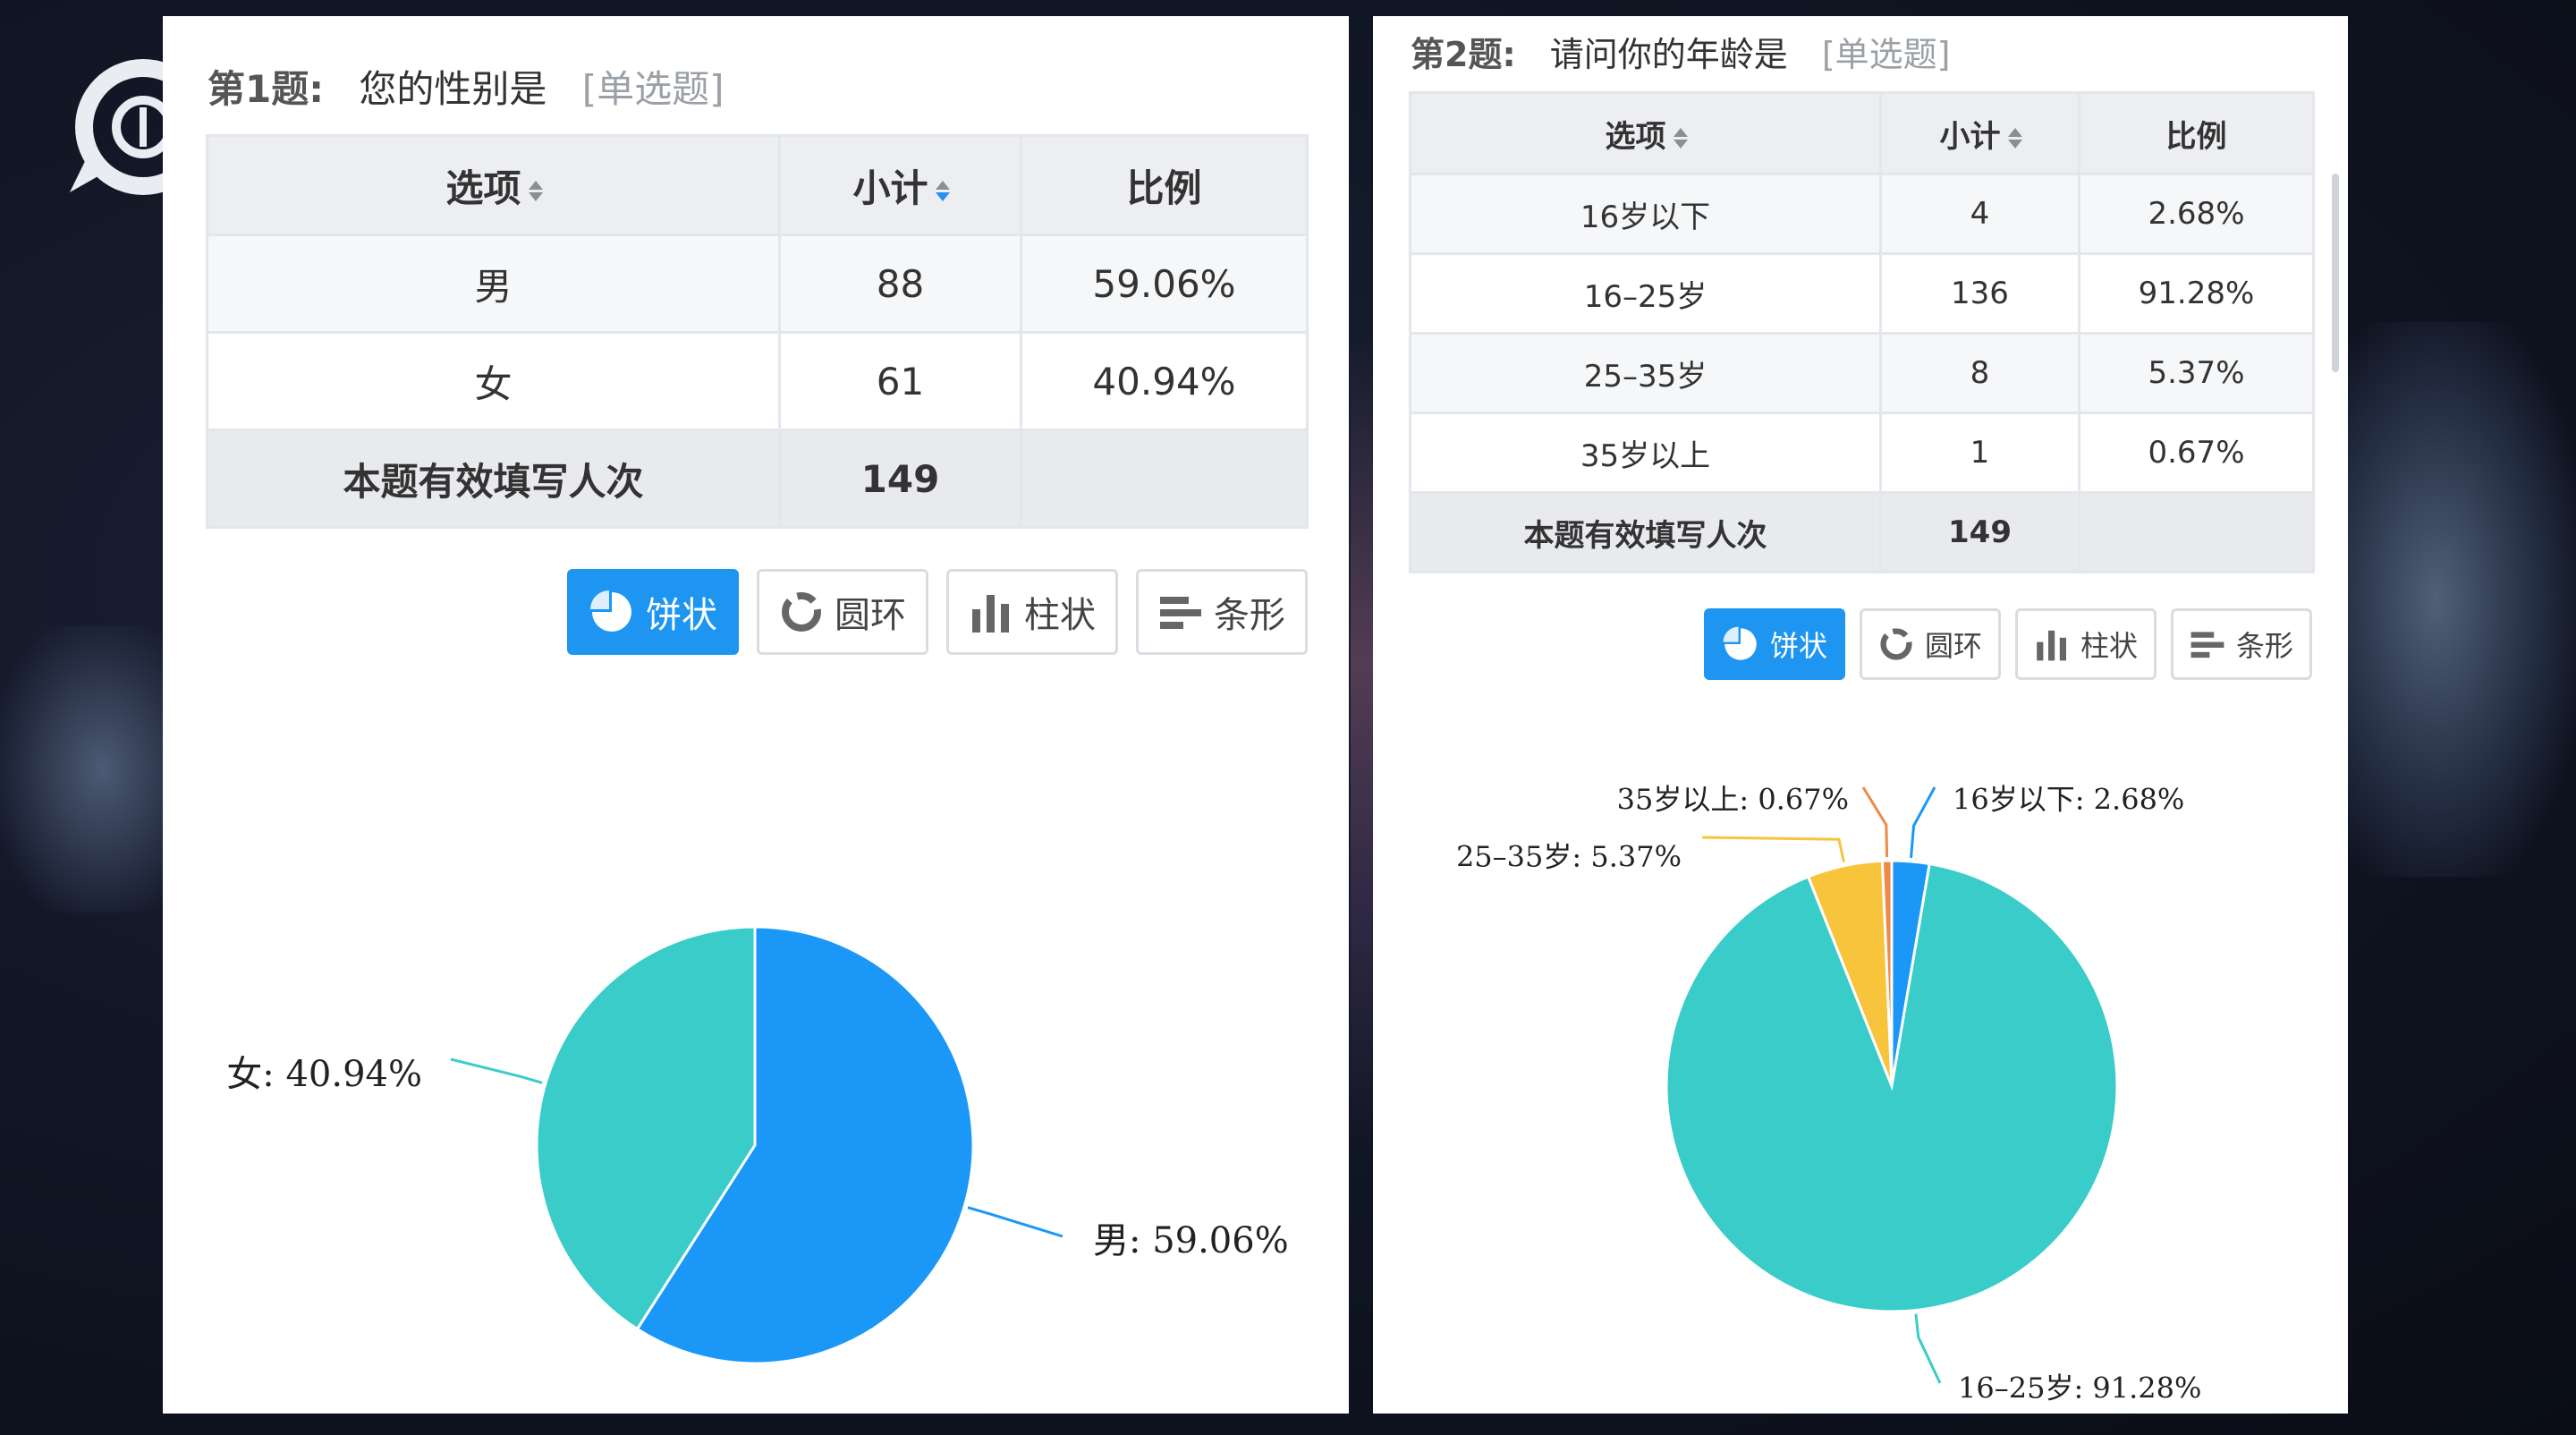  What do you see at coordinates (2068, 800) in the screenshot?
I see `slice-label: 16岁以下: 2.68%` at bounding box center [2068, 800].